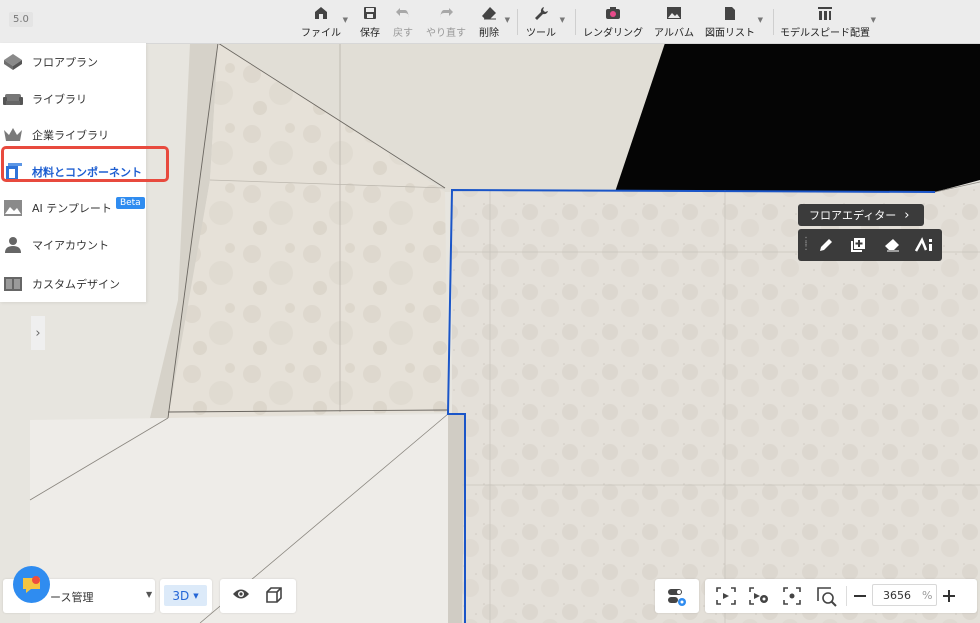 The height and width of the screenshot is (623, 980). I want to click on layout-grid-icon, so click(825, 13).